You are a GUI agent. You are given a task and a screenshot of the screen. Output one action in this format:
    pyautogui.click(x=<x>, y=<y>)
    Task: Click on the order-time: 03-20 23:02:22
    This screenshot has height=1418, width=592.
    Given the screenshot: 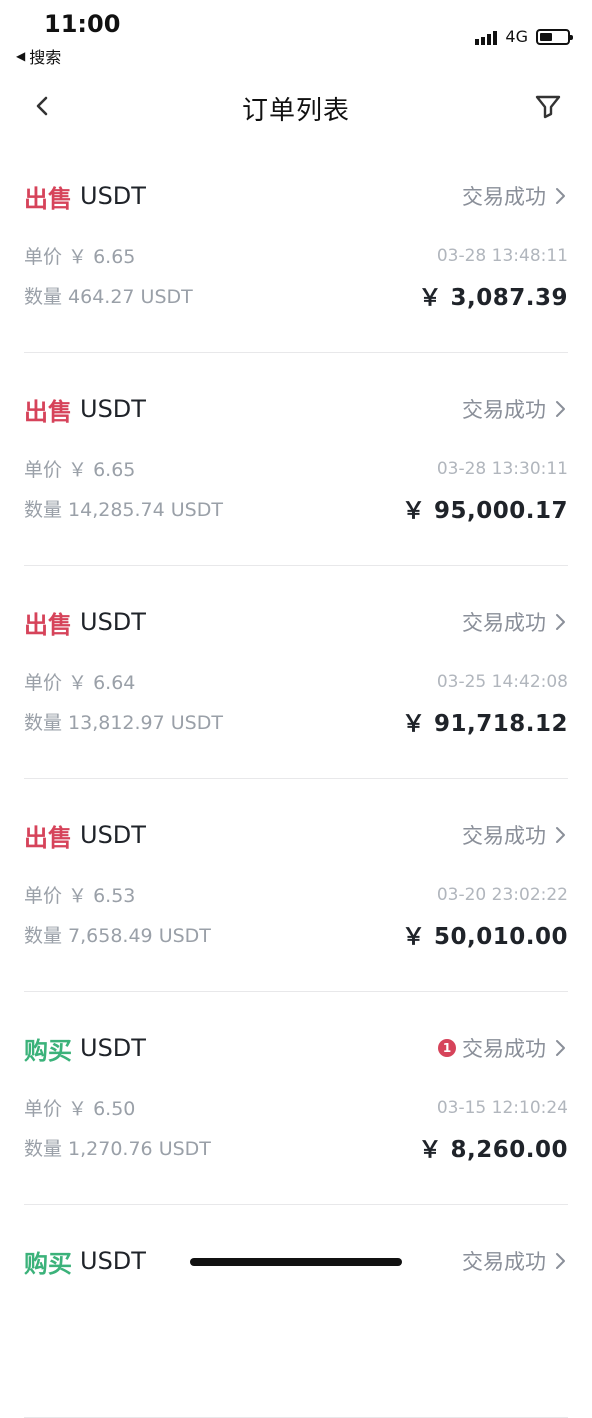 What is the action you would take?
    pyautogui.click(x=502, y=894)
    